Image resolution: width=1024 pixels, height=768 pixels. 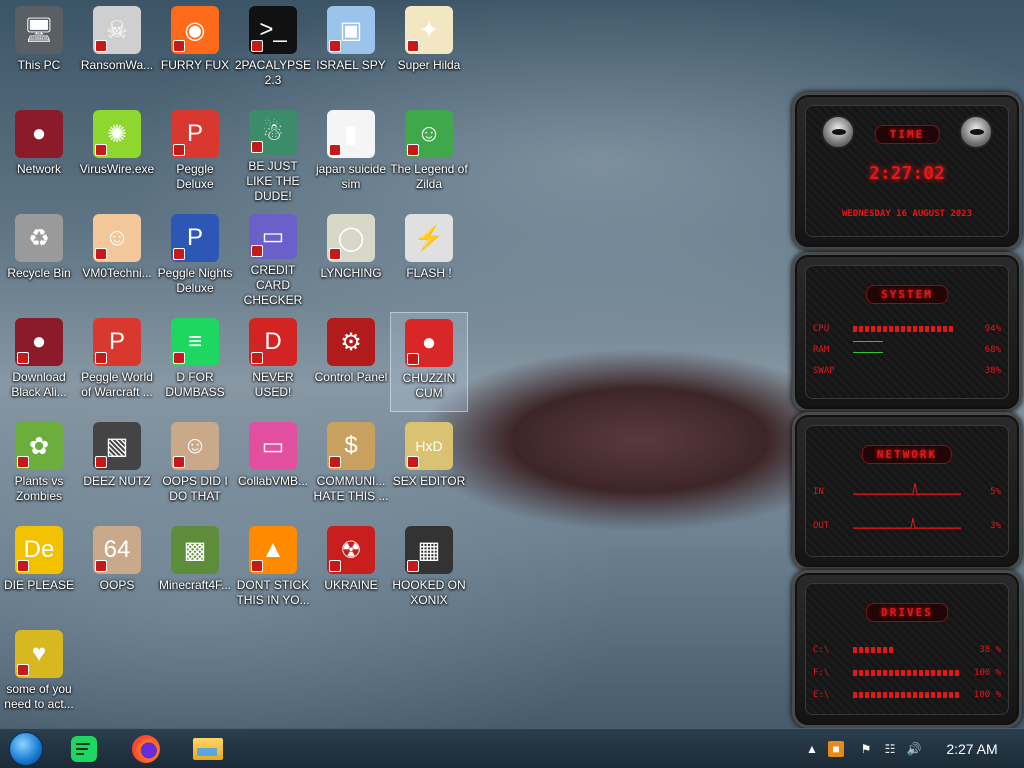 What do you see at coordinates (907, 649) in the screenshot?
I see `drives-widget: DRIVES C:\ 38 % F:\ 100 % E:\ 100 %` at bounding box center [907, 649].